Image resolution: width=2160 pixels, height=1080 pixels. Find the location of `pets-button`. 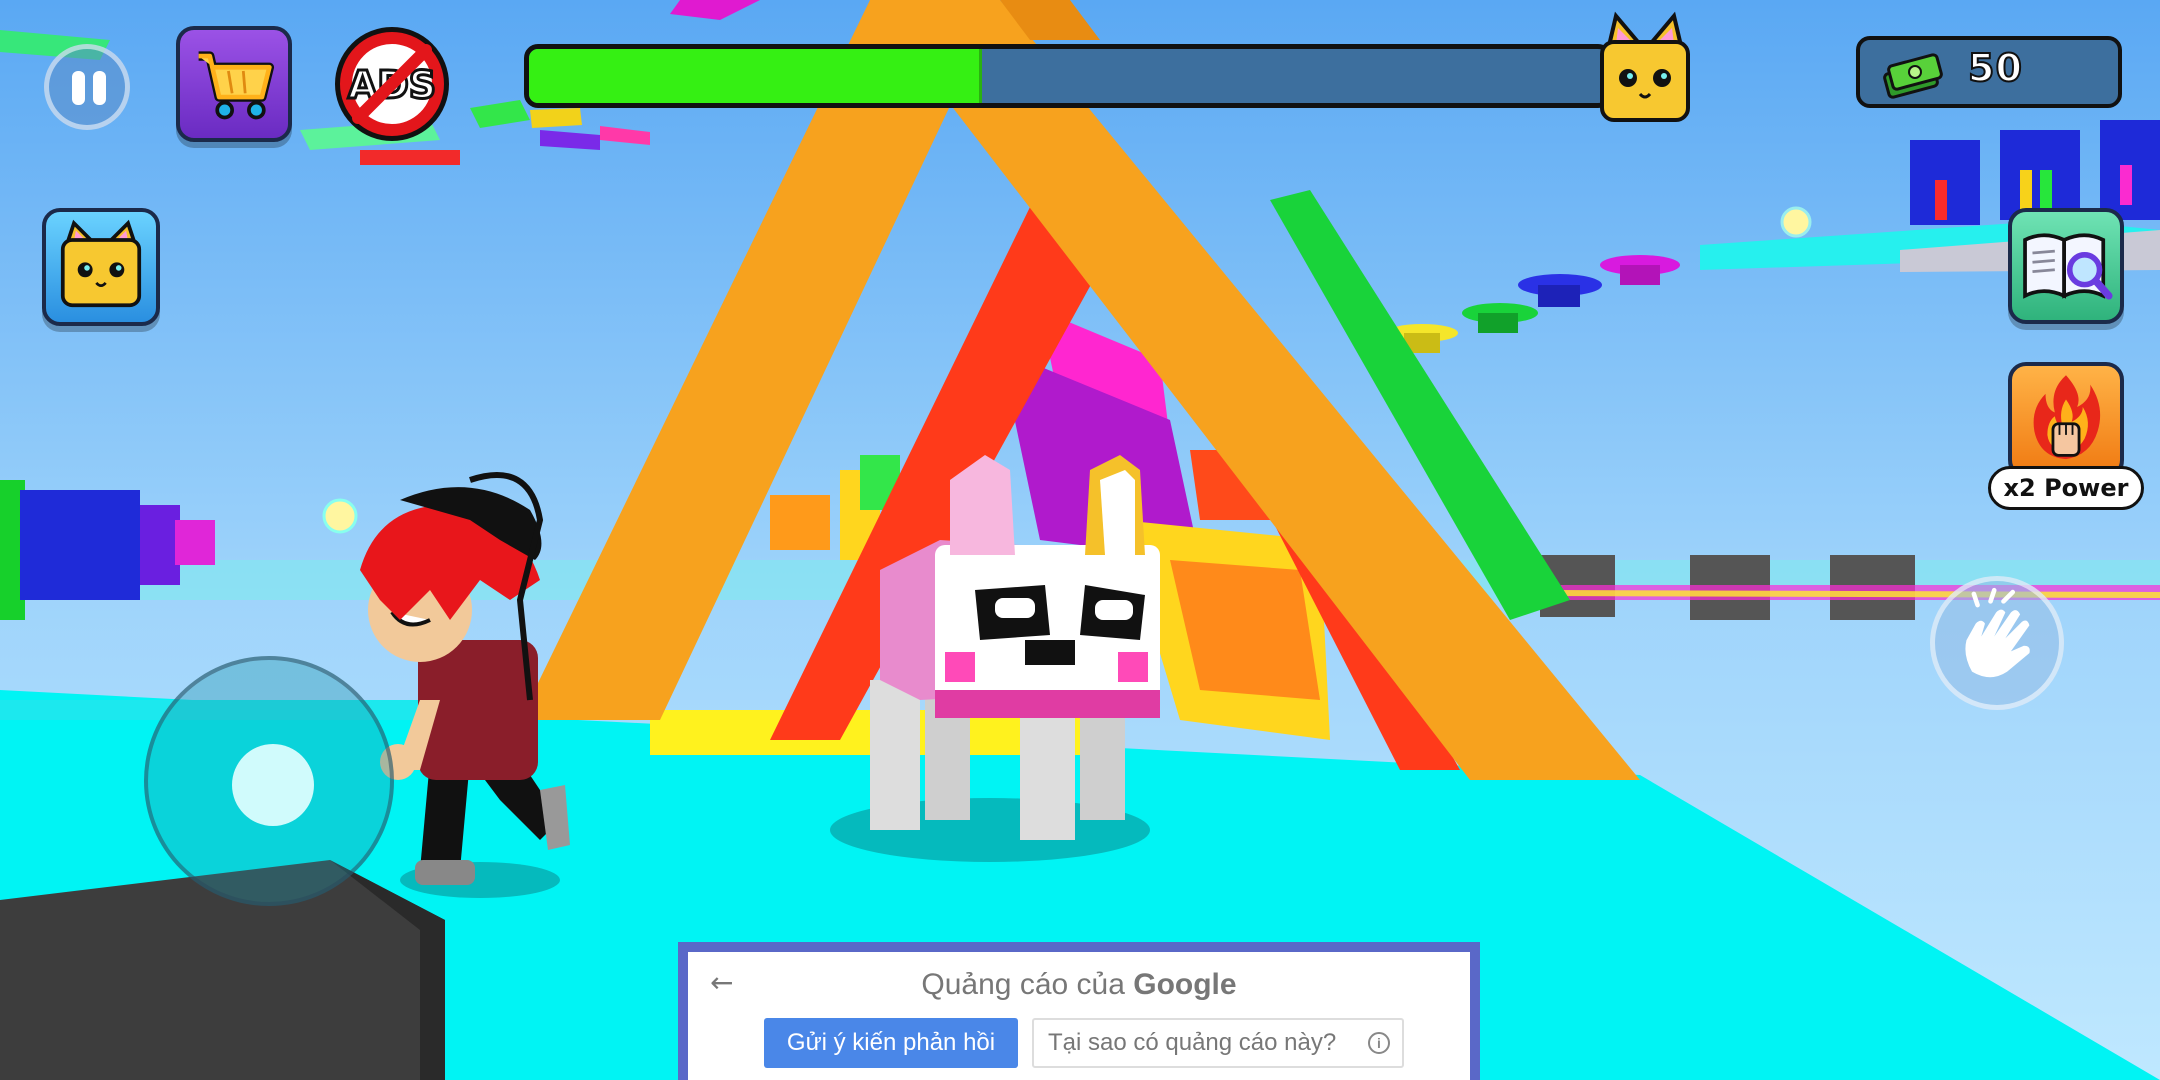

pets-button is located at coordinates (101, 267).